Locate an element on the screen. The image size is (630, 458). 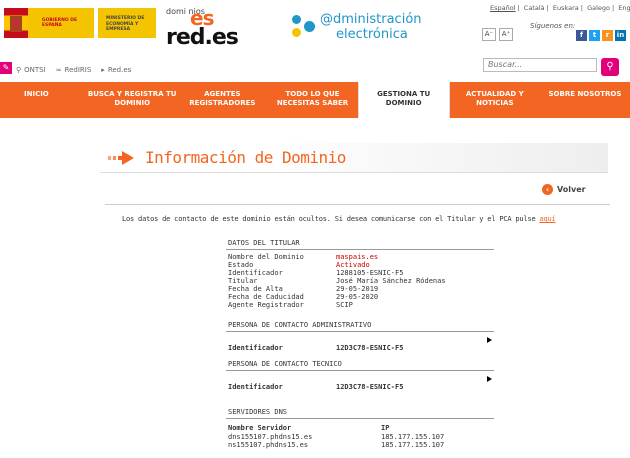
magnifier-icon: ⚲ is located at coordinates (610, 66).